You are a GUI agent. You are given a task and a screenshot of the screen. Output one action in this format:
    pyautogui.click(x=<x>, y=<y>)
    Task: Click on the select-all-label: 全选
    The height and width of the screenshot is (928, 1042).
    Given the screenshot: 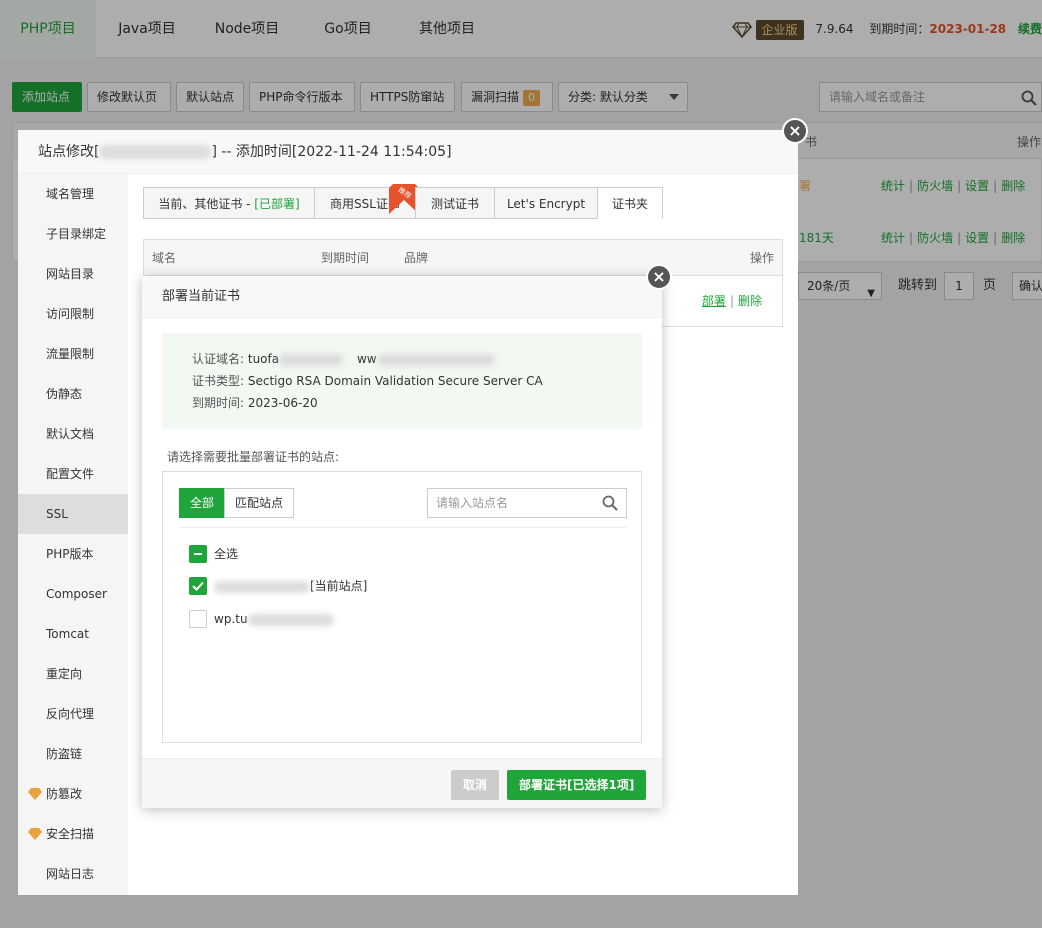 What is the action you would take?
    pyautogui.click(x=226, y=554)
    